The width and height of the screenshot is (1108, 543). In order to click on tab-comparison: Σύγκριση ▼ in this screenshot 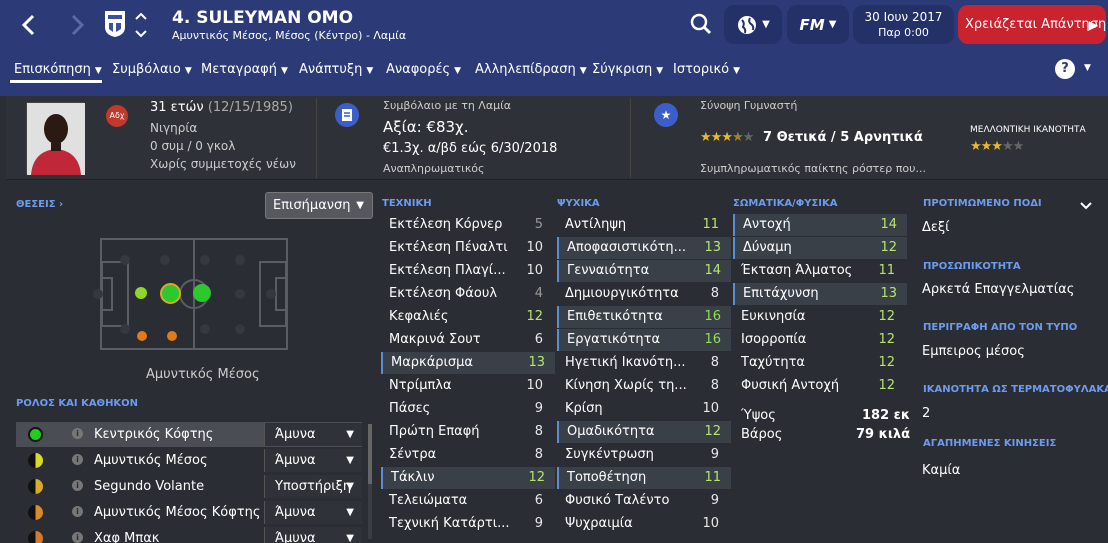, I will do `click(627, 69)`.